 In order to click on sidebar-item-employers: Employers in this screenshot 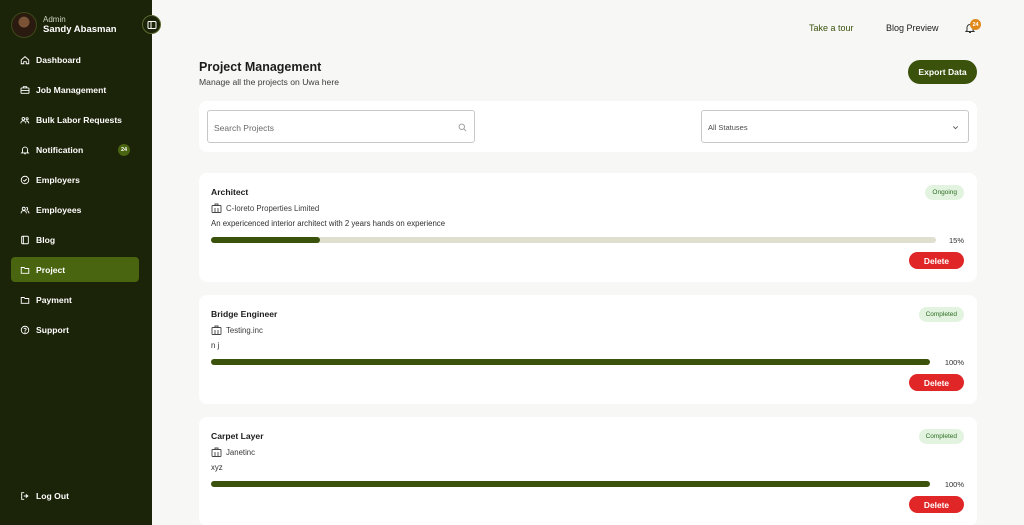, I will do `click(75, 179)`.